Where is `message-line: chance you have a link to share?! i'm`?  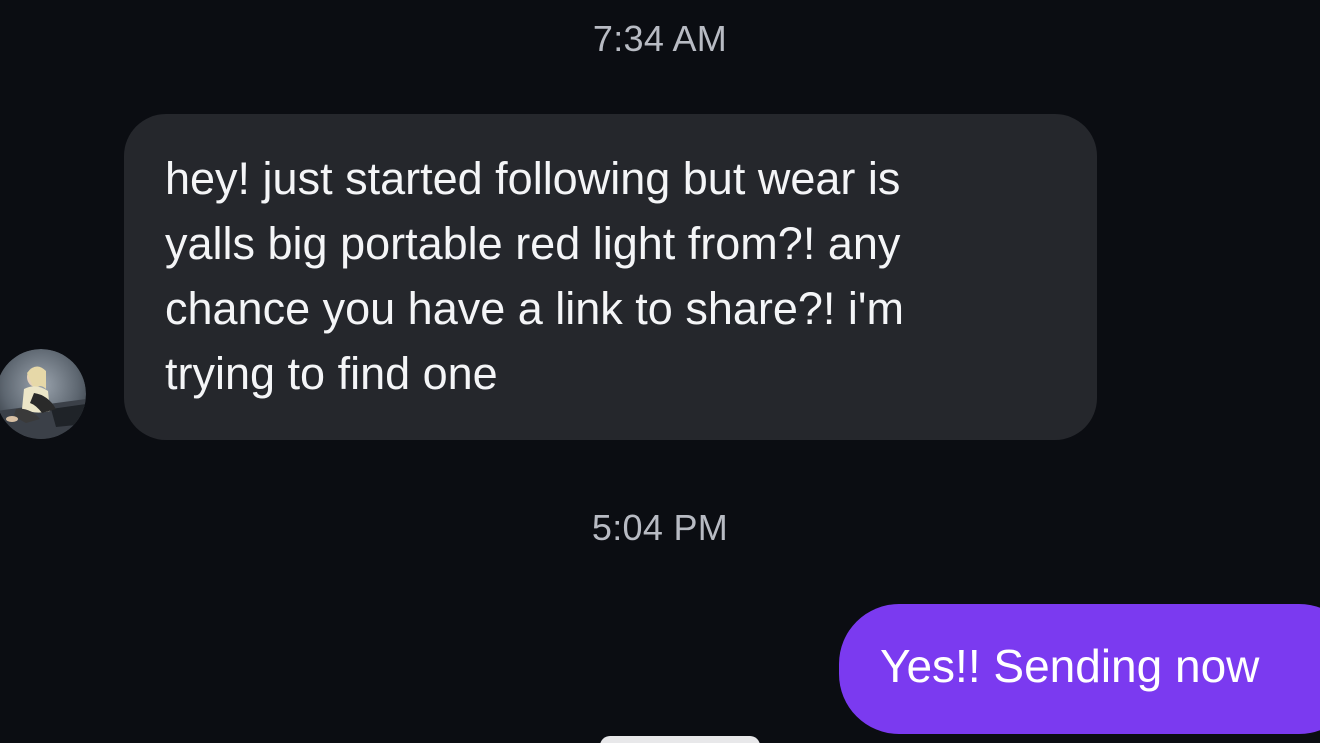
message-line: chance you have a link to share?! i'm is located at coordinates (535, 308).